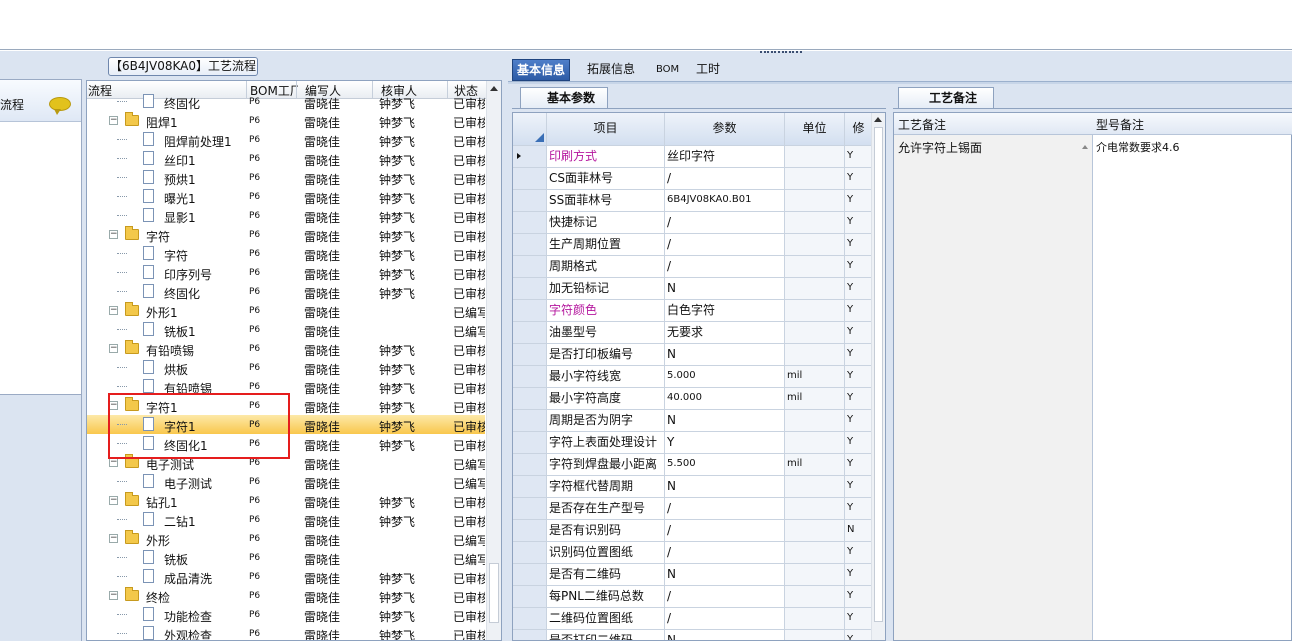 This screenshot has height=641, width=1292. I want to click on grid-col-param: 参数, so click(725, 129).